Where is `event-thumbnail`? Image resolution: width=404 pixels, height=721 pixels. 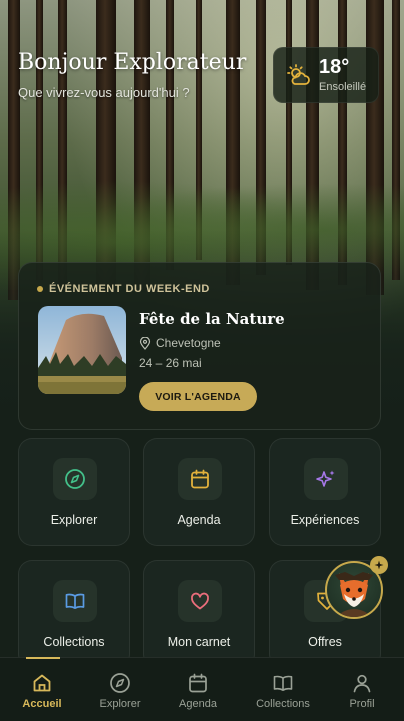
event-thumbnail is located at coordinates (82, 350).